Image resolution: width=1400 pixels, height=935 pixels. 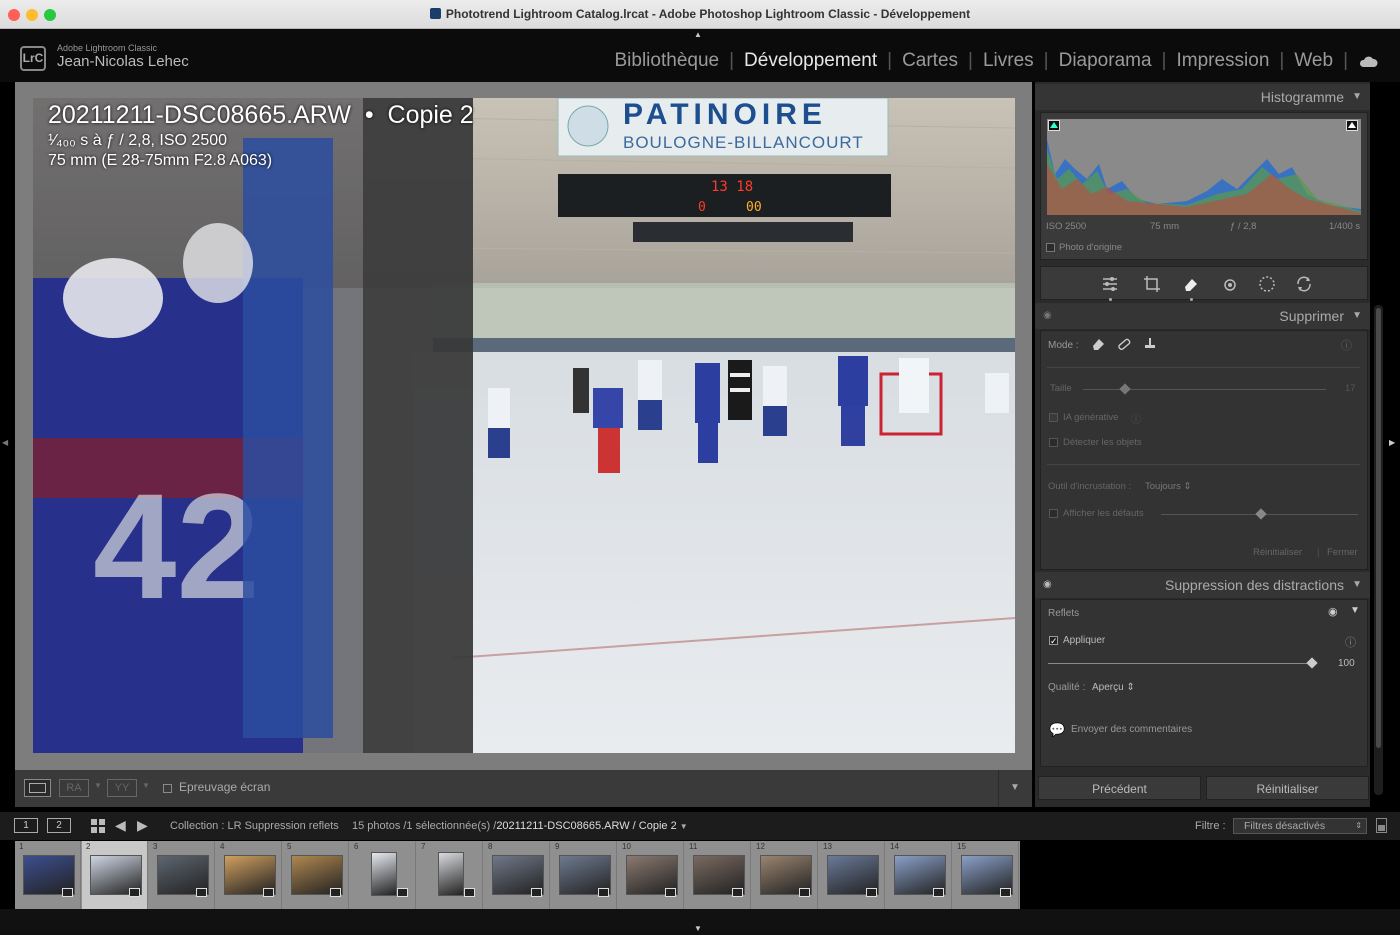 What do you see at coordinates (1091, 247) in the screenshot?
I see `original-photo-label: Photo d'origine` at bounding box center [1091, 247].